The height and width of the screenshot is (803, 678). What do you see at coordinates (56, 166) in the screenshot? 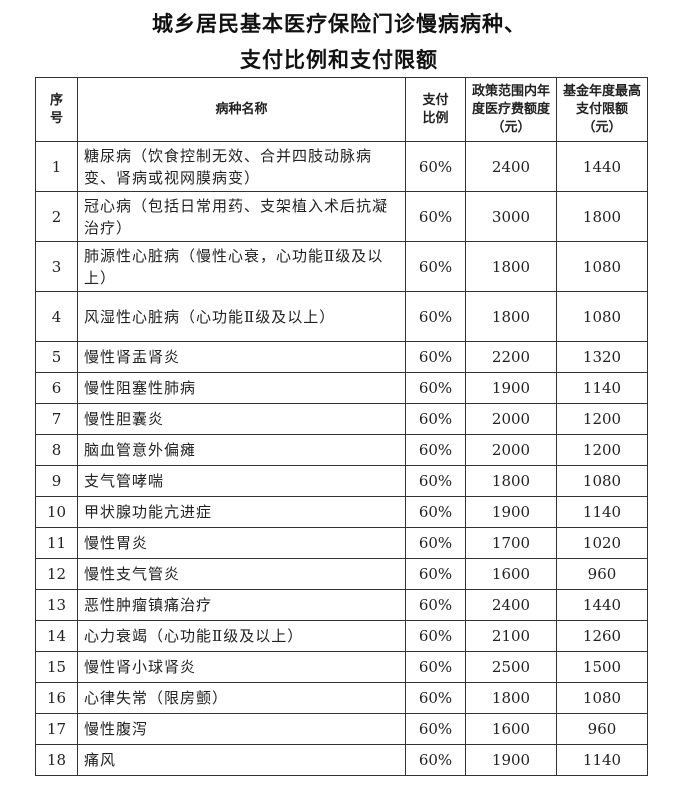
I see `row-index: 1` at bounding box center [56, 166].